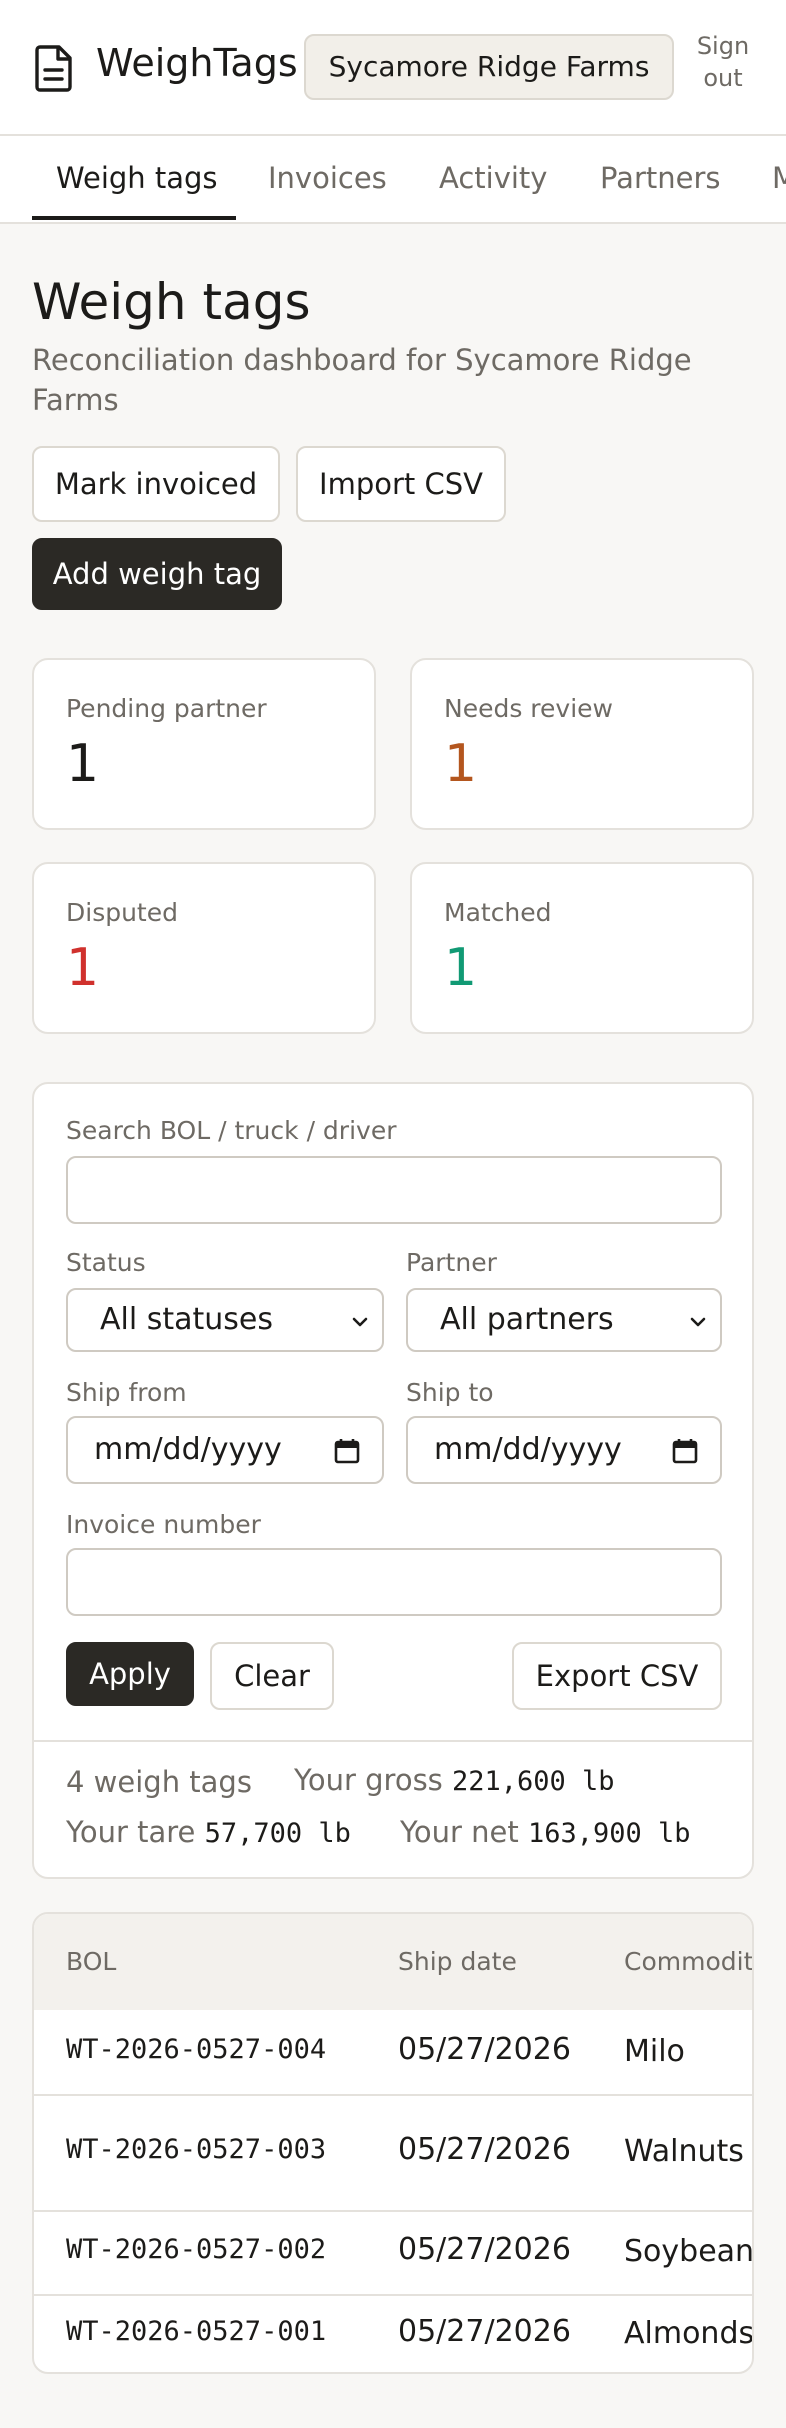  What do you see at coordinates (688, 1962) in the screenshot?
I see `column-header-commodity: Commodity` at bounding box center [688, 1962].